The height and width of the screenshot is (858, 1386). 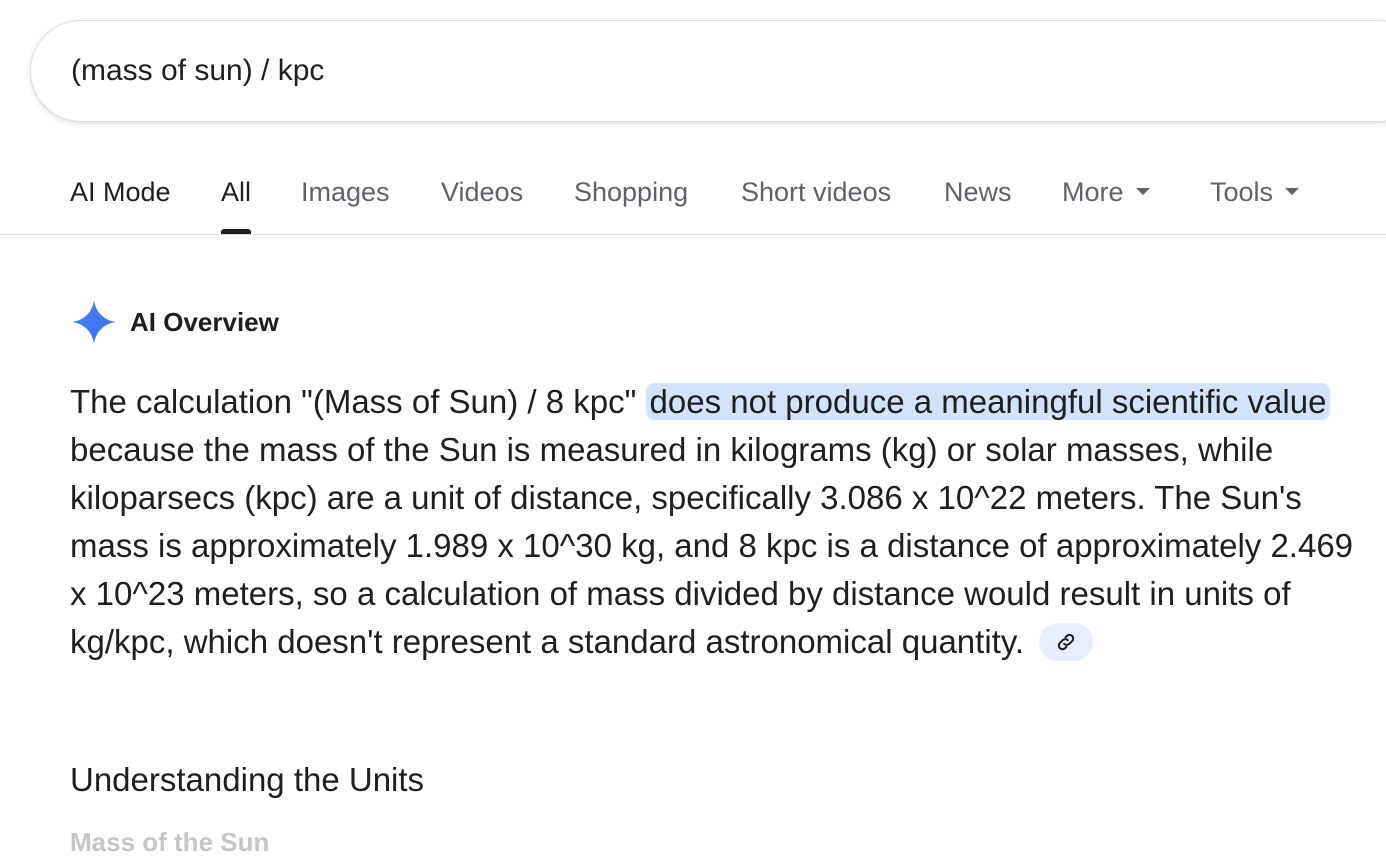 I want to click on overview-text-start: The calculation "(Mass of Sun) / 8 kpc", so click(x=358, y=401).